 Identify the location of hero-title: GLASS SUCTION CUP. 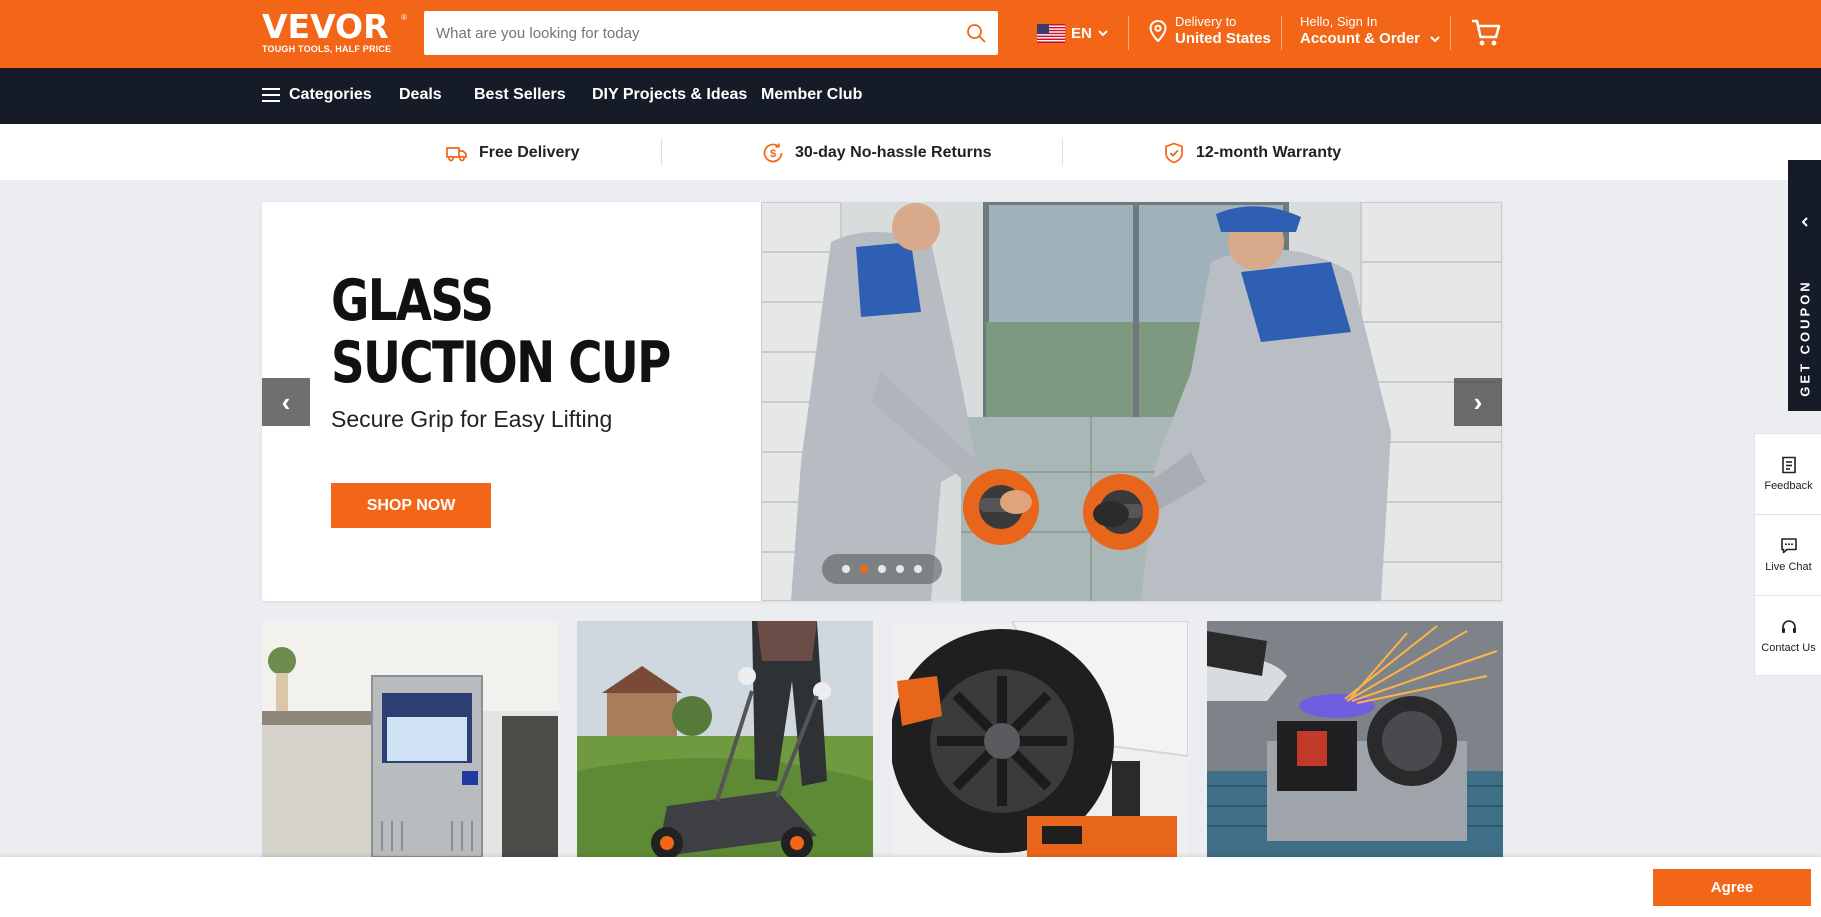
(501, 332).